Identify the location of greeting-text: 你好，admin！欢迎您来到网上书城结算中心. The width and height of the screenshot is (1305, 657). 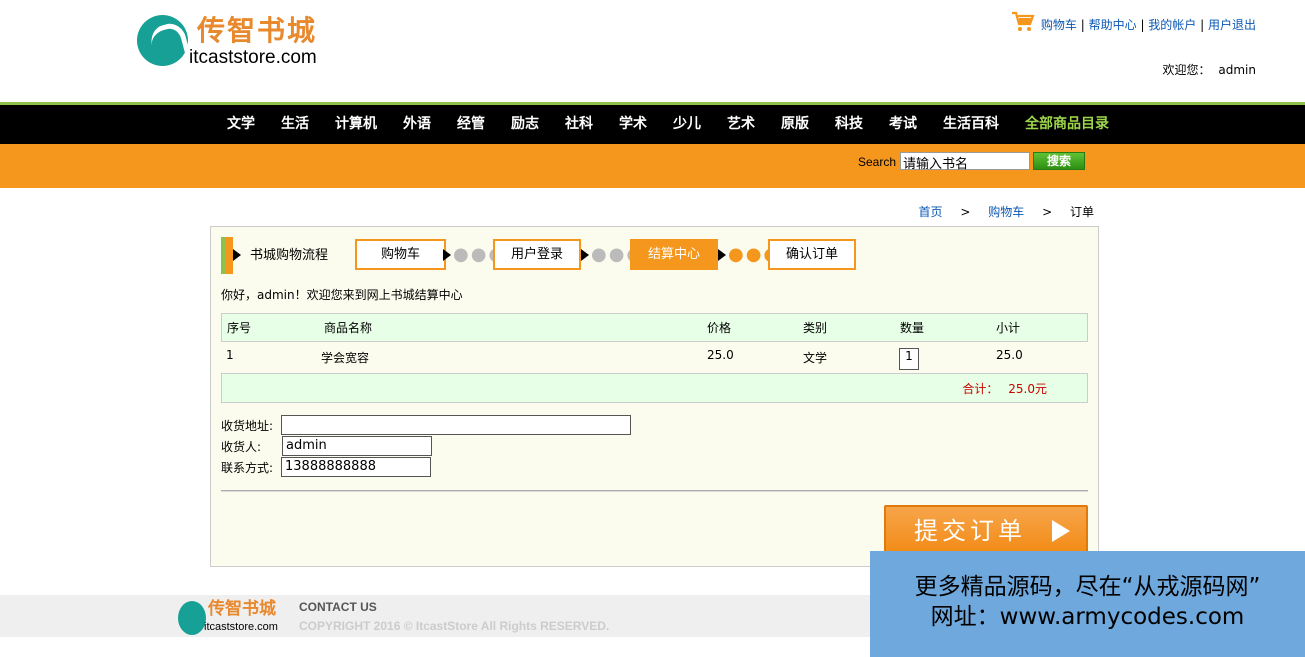
(342, 295).